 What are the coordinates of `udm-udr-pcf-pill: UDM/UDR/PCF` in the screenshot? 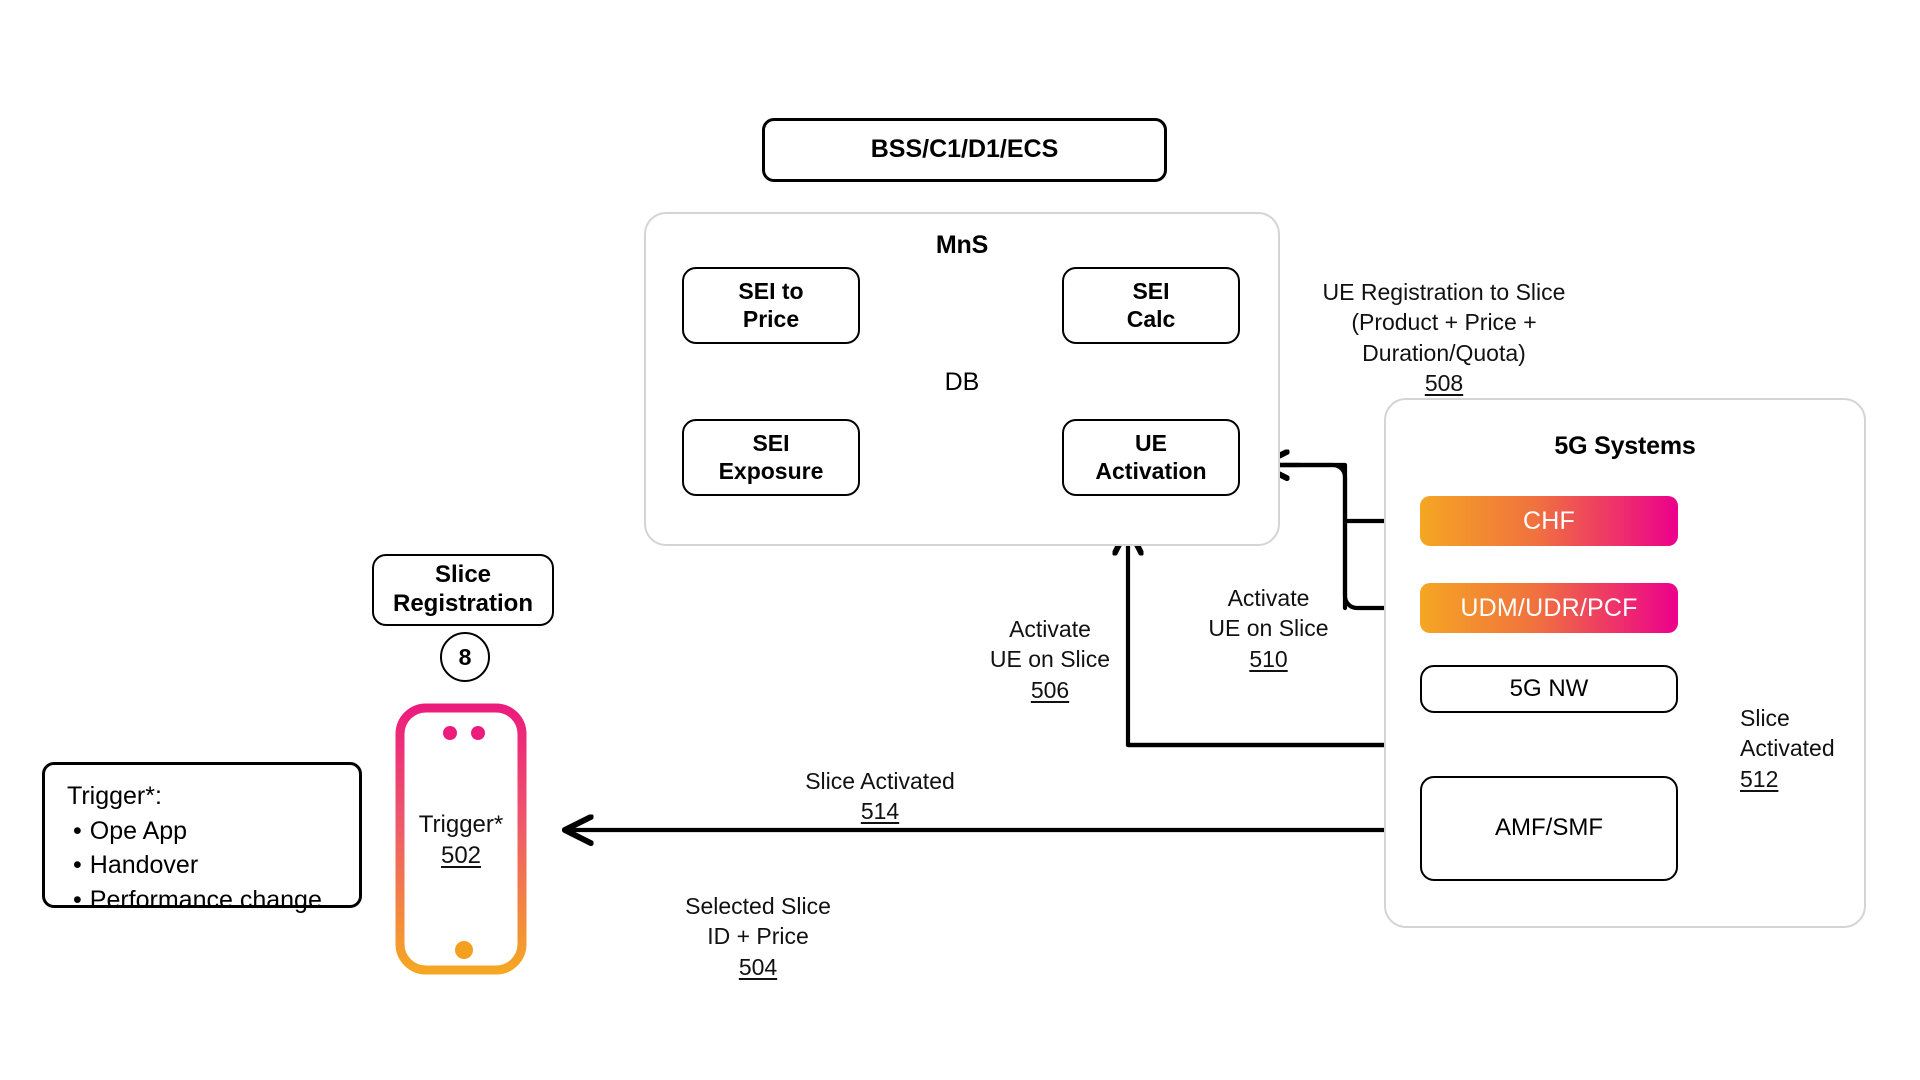 It's located at (1549, 608).